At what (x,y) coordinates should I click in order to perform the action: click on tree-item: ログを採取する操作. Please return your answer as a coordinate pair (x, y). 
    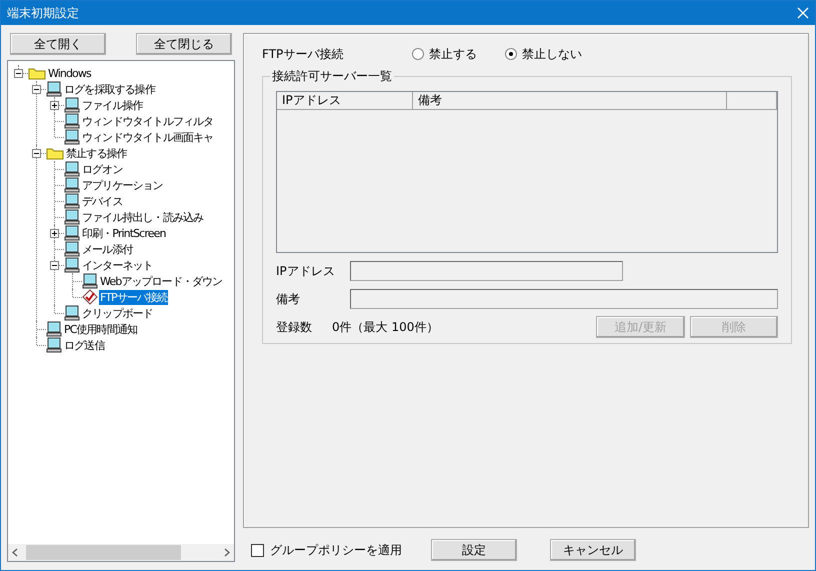
    Looking at the image, I should click on (109, 89).